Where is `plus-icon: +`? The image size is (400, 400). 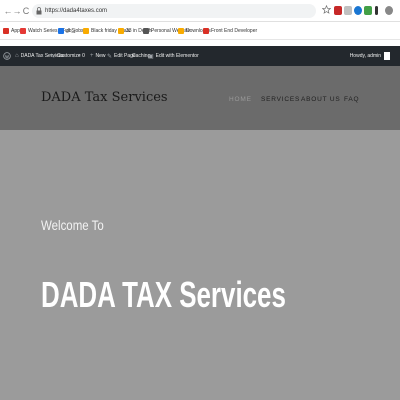 plus-icon: + is located at coordinates (92, 56).